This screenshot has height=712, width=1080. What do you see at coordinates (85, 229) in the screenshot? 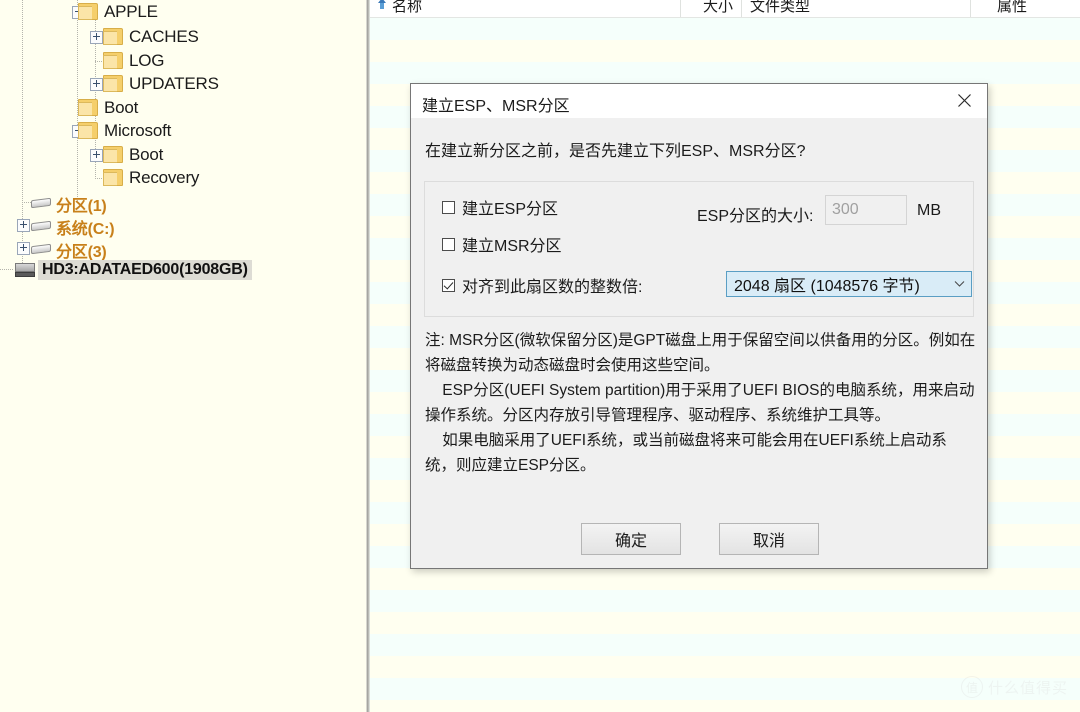
I see `tree-item-label: 系统(C:)` at bounding box center [85, 229].